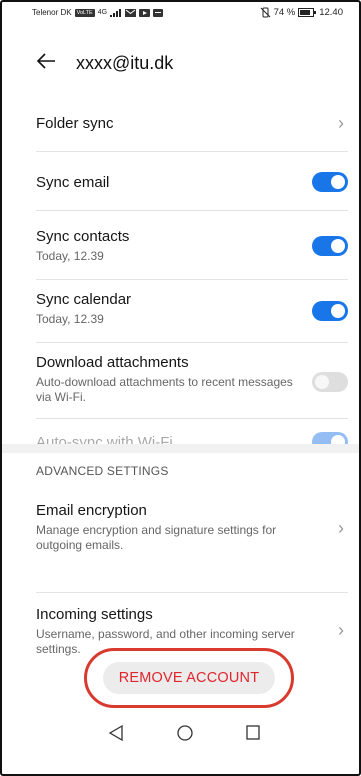  Describe the element at coordinates (185, 733) in the screenshot. I see `nav-home-icon` at that location.